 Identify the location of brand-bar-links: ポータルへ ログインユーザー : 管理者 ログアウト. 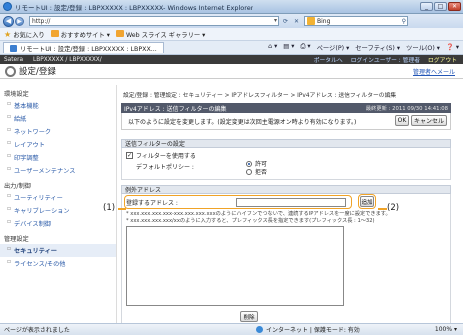
(388, 59).